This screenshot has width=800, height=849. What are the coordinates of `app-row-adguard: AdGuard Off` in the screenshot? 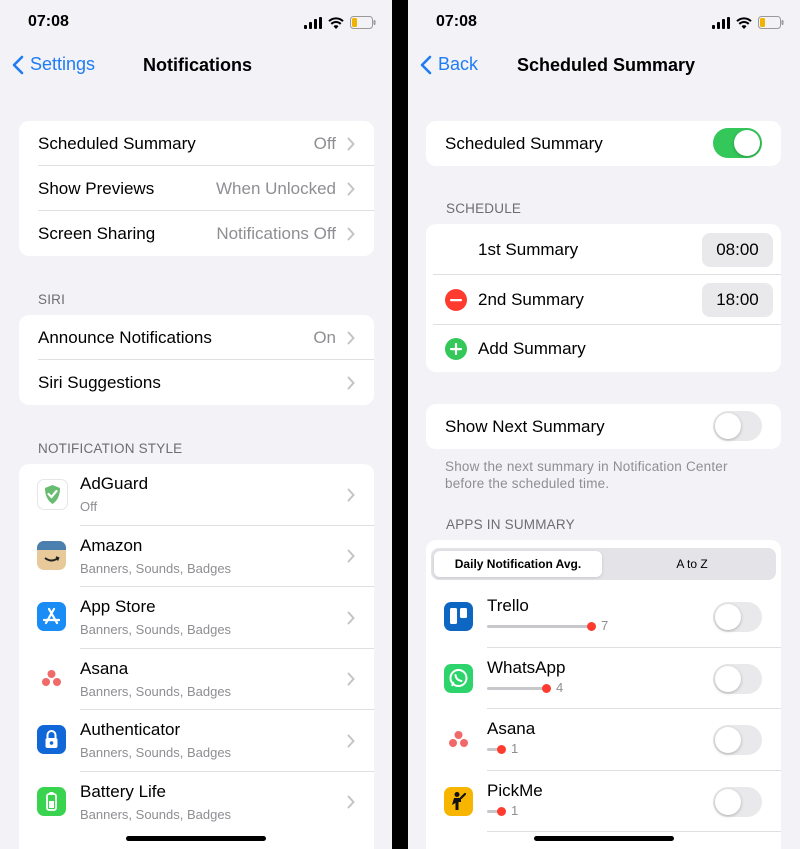 It's located at (196, 495).